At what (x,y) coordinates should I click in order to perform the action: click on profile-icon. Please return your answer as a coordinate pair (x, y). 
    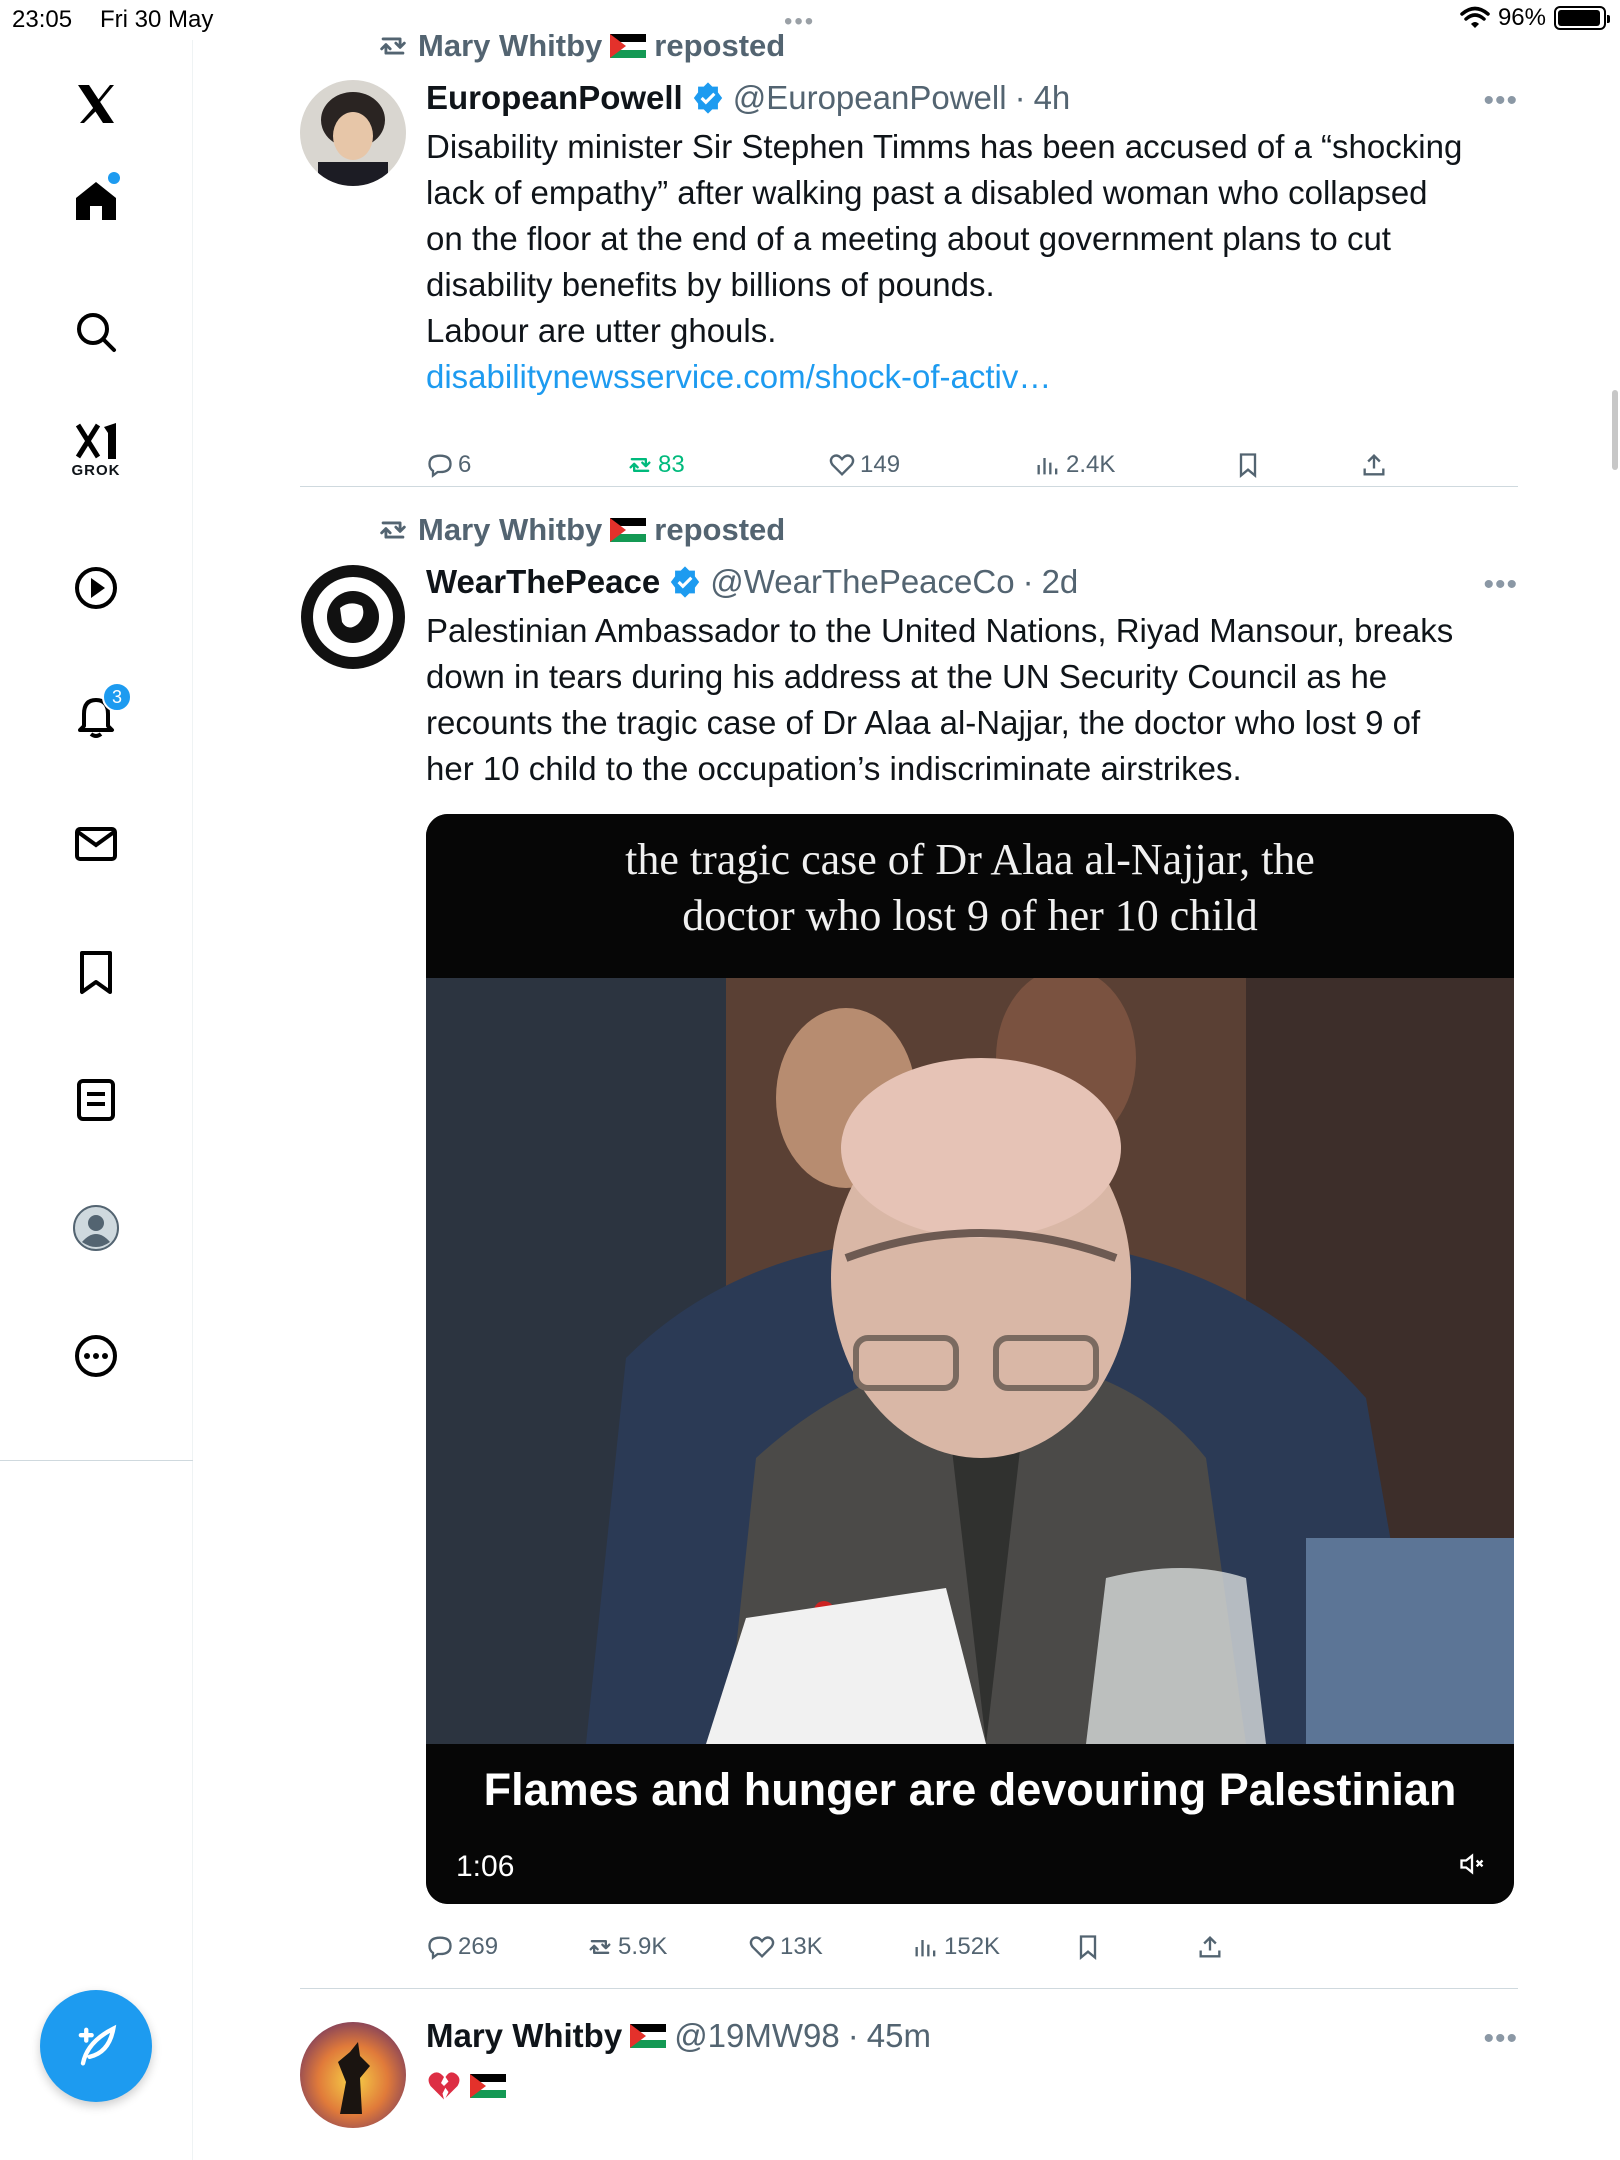
    Looking at the image, I should click on (96, 1228).